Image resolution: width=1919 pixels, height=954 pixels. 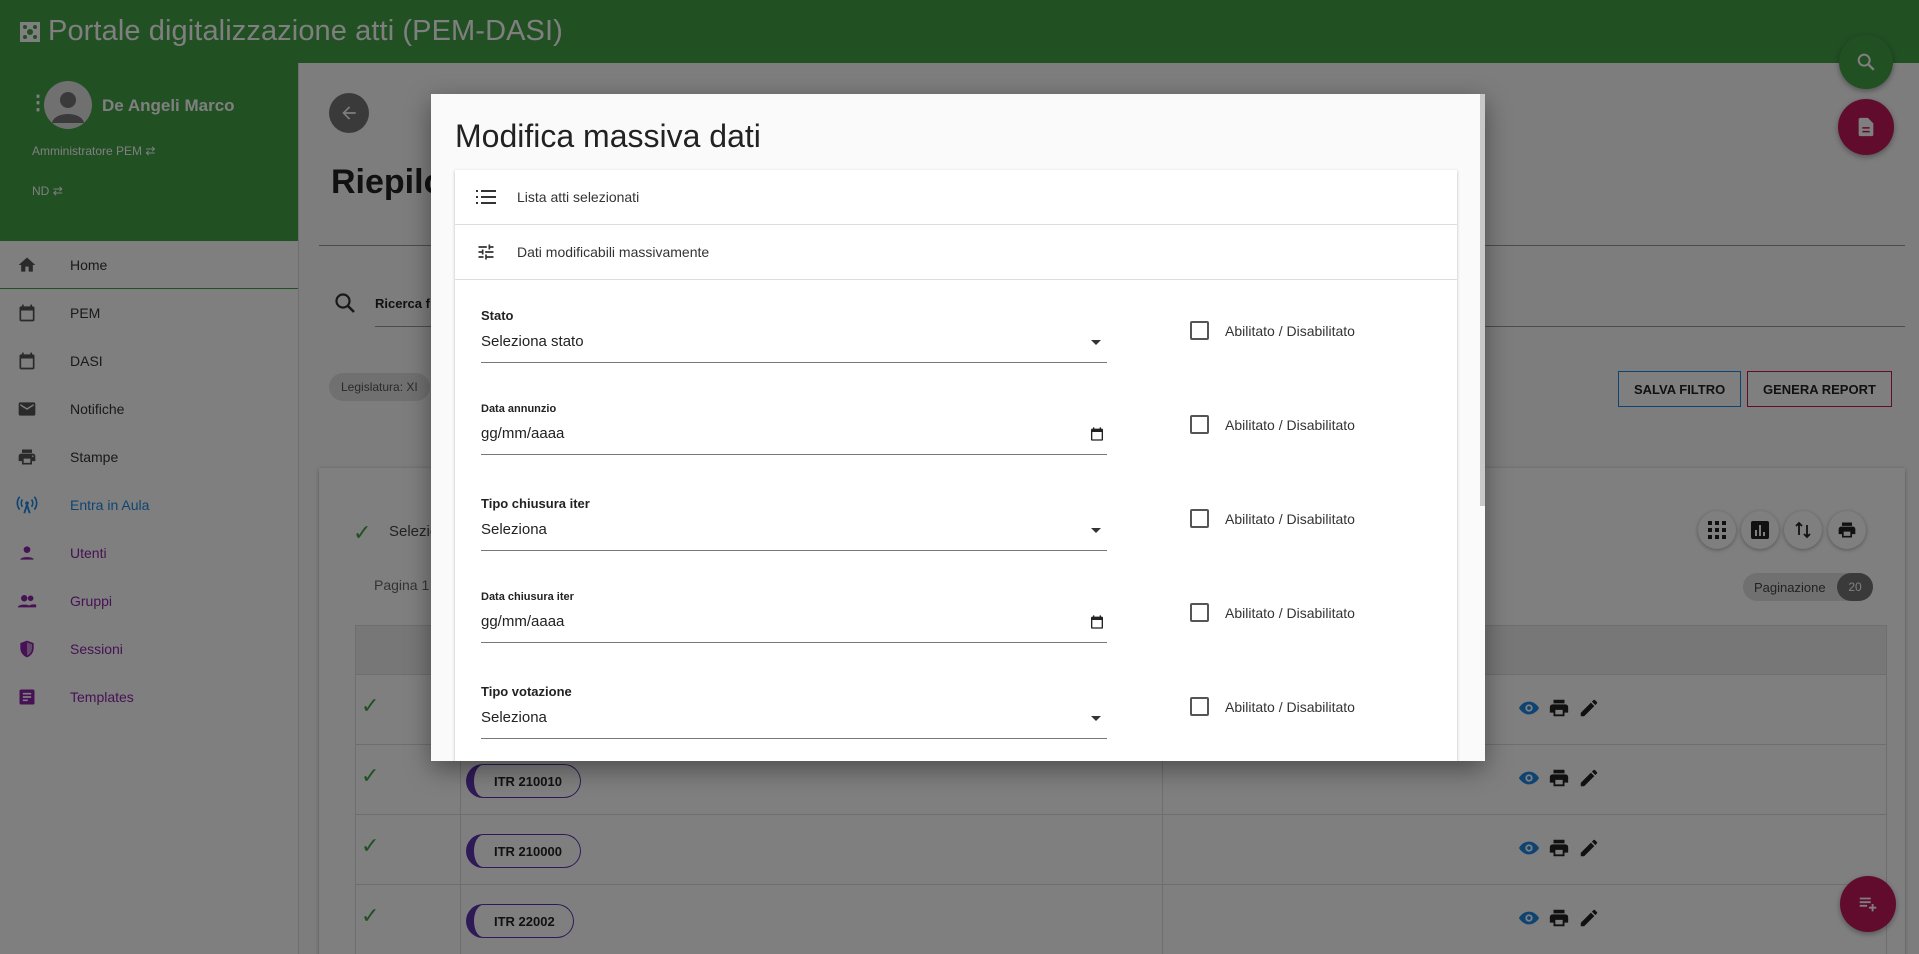 I want to click on list-icon, so click(x=486, y=197).